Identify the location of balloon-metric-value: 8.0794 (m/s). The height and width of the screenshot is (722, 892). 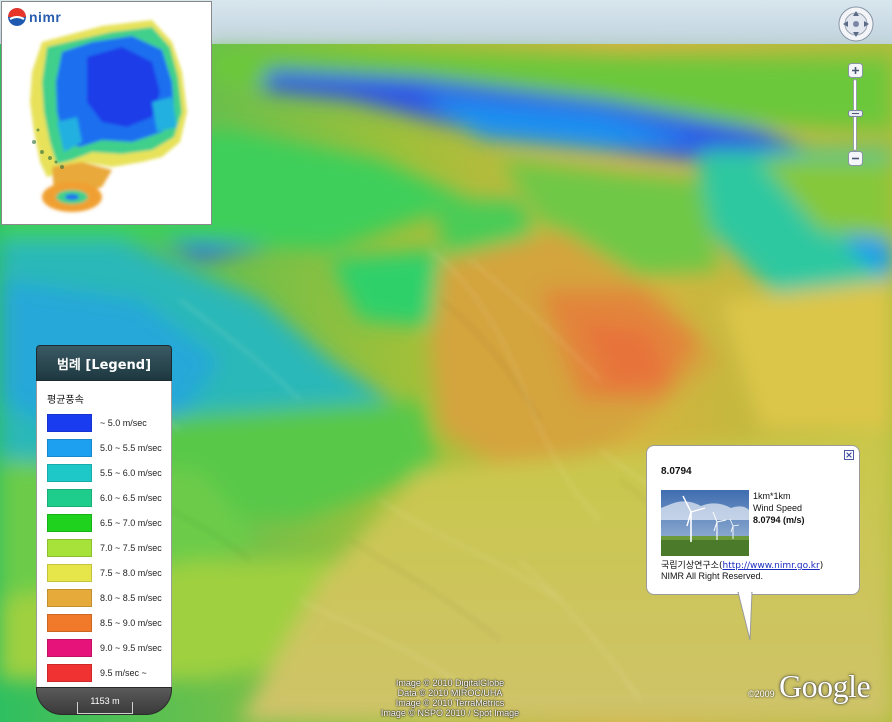
(779, 520).